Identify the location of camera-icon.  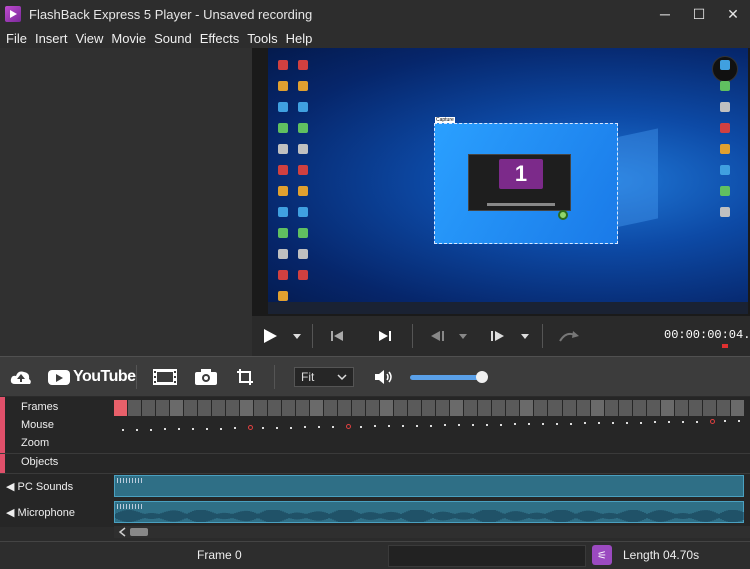
(206, 377).